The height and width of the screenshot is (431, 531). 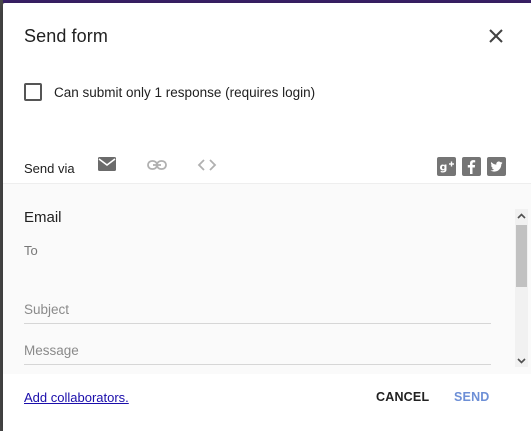 I want to click on message-placeholder: Message, so click(x=51, y=350).